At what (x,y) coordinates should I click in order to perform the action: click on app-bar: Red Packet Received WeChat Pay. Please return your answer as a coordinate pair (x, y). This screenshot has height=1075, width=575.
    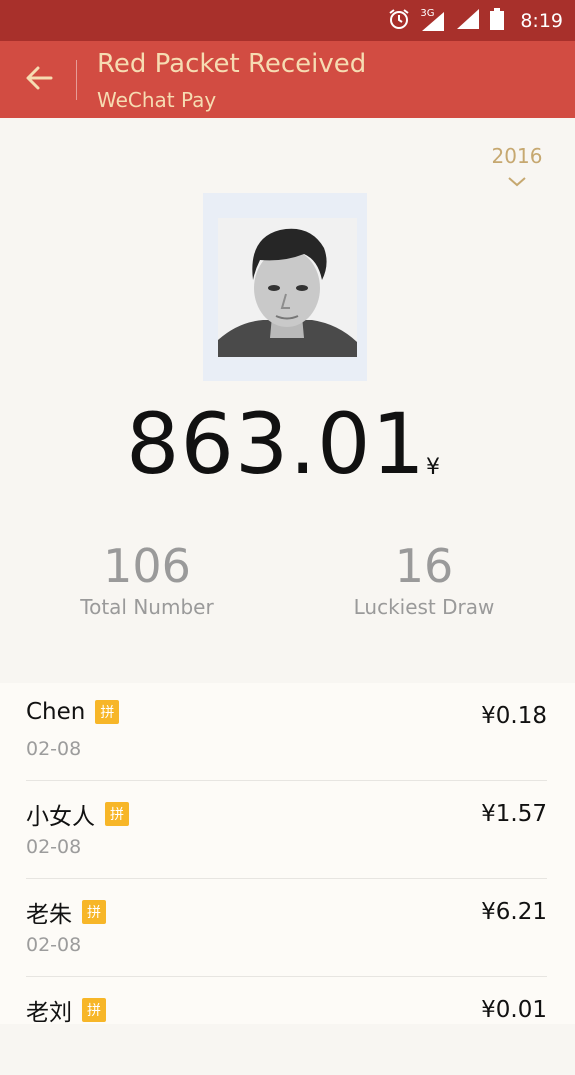
    Looking at the image, I should click on (287, 79).